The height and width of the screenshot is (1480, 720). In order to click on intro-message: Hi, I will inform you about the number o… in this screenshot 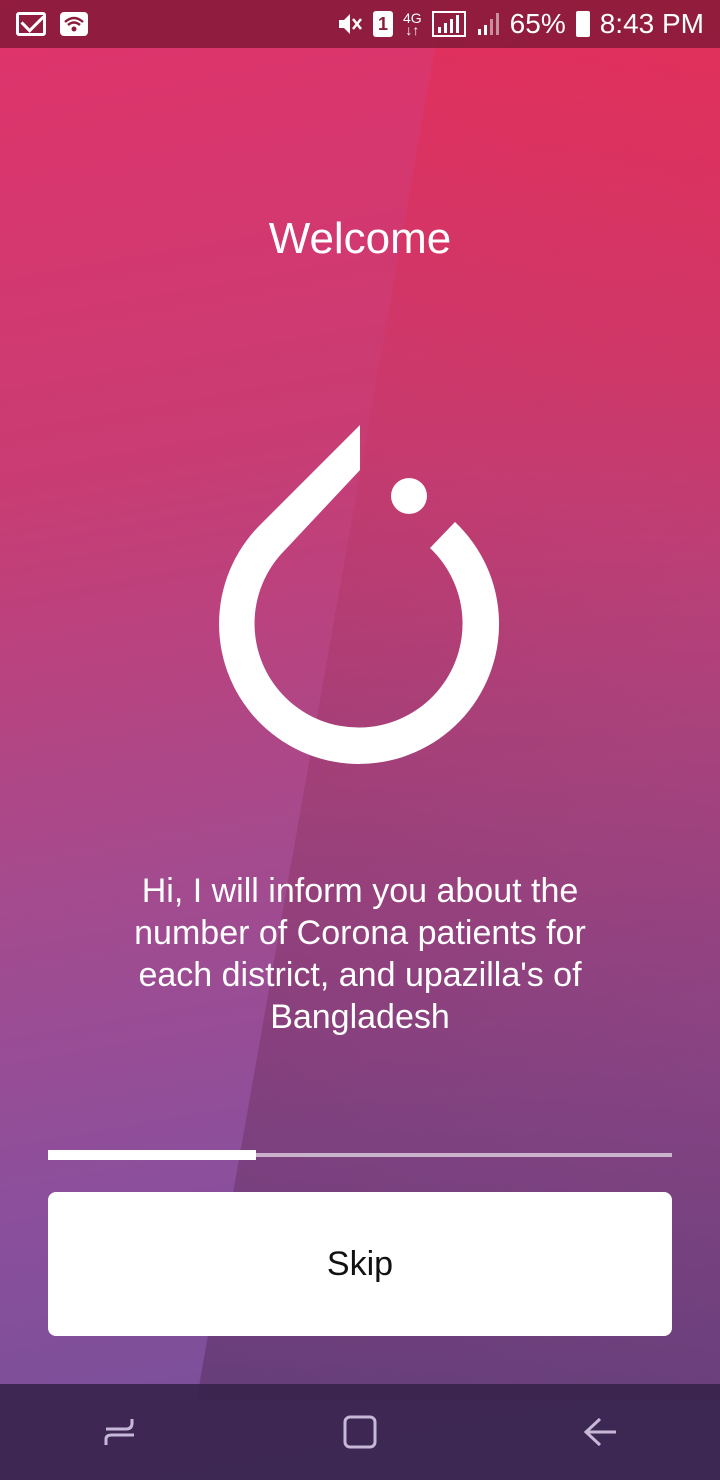, I will do `click(360, 954)`.